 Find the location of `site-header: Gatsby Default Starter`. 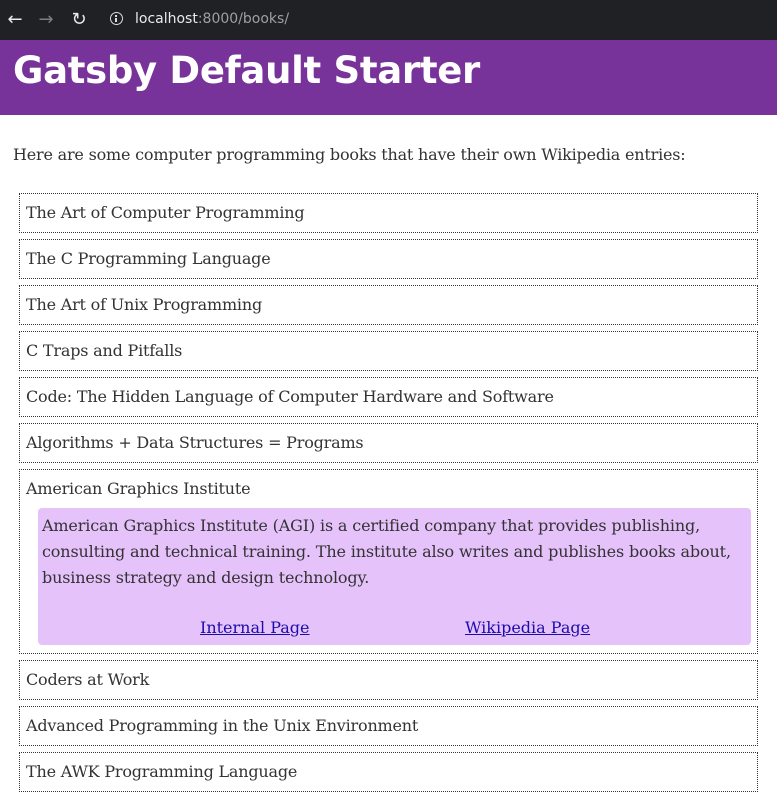

site-header: Gatsby Default Starter is located at coordinates (388, 77).